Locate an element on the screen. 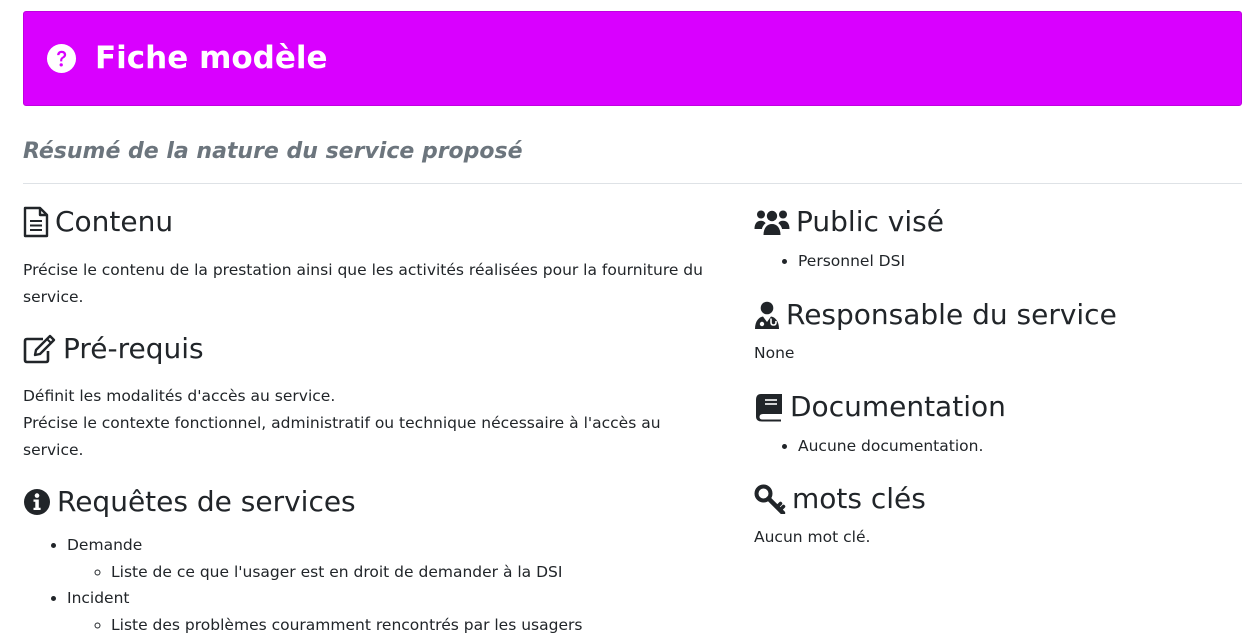  responsable-value: None is located at coordinates (994, 353).